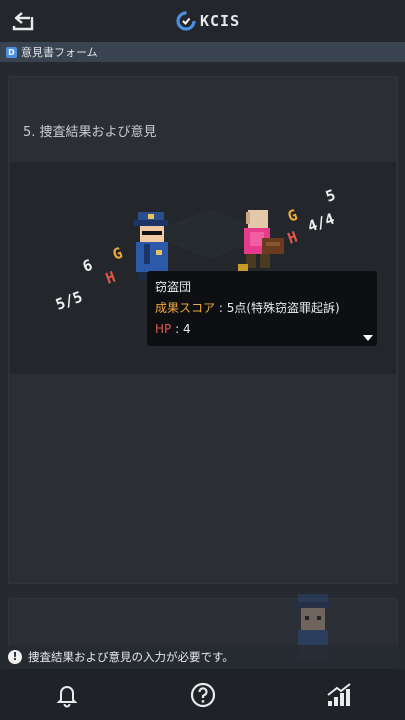 This screenshot has height=720, width=405. I want to click on stats-icon, so click(339, 695).